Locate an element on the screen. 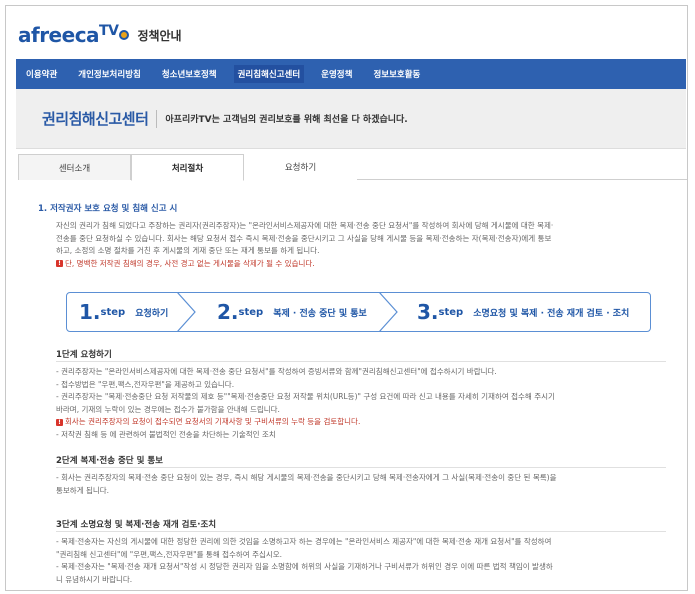  nav-item-security: 정보보호활동 is located at coordinates (396, 74).